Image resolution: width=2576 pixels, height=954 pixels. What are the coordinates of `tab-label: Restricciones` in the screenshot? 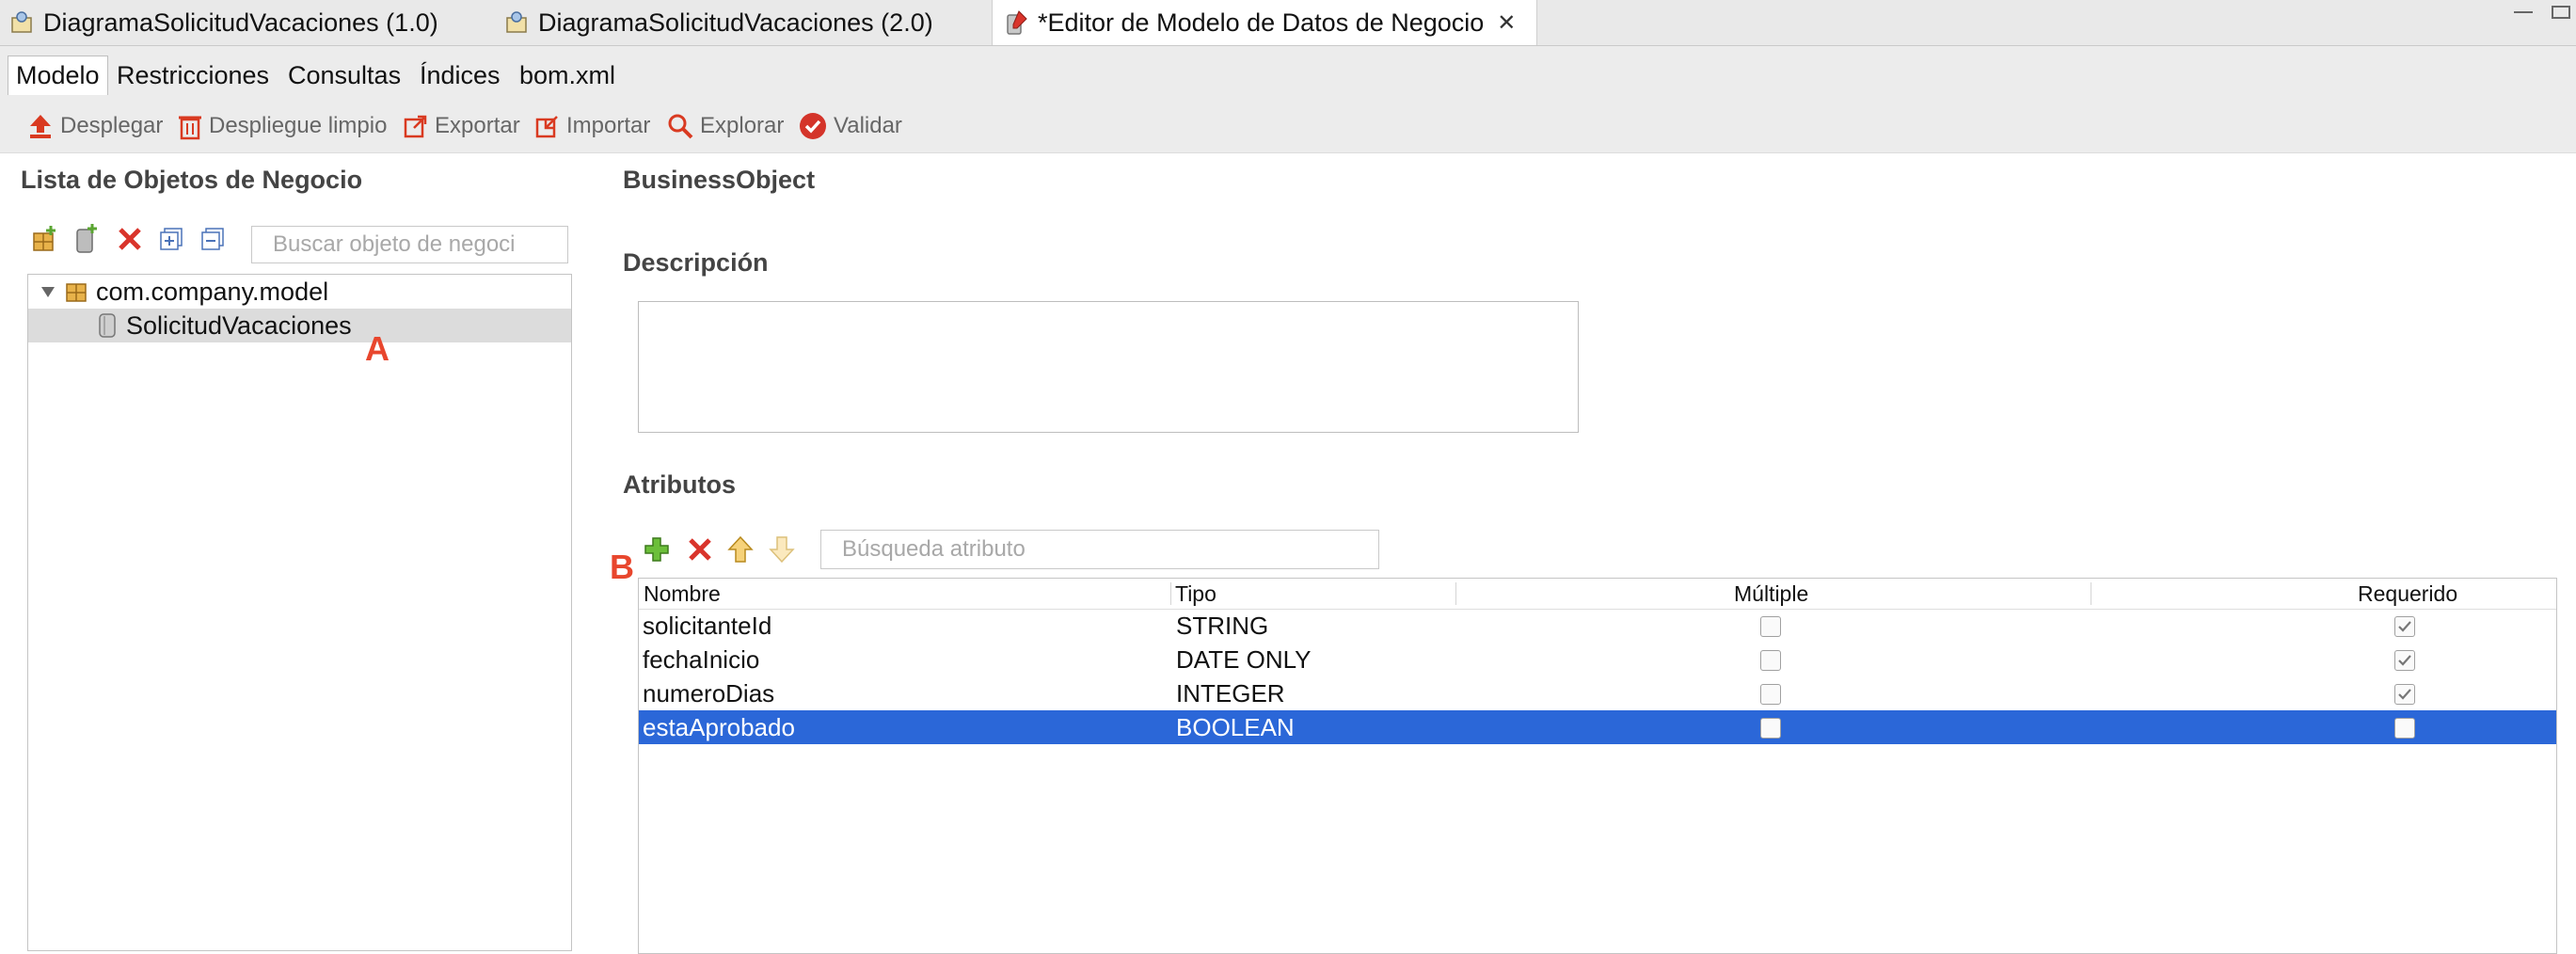 It's located at (193, 74).